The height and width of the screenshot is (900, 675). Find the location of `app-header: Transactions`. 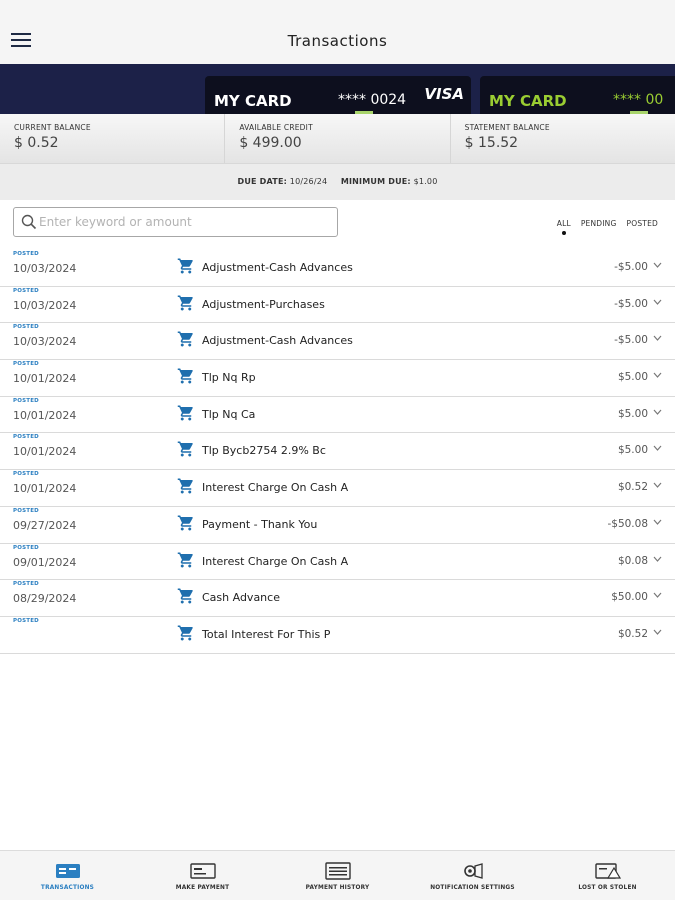

app-header: Transactions is located at coordinates (337, 41).